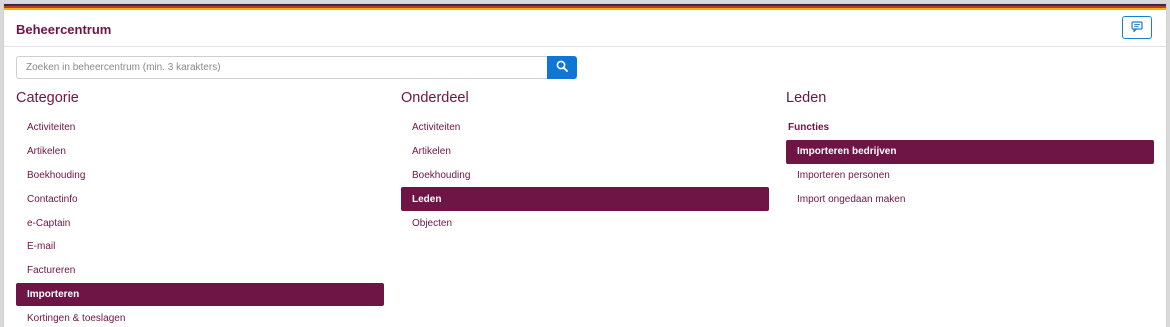  Describe the element at coordinates (64, 29) in the screenshot. I see `page-title: Beheercentrum` at that location.